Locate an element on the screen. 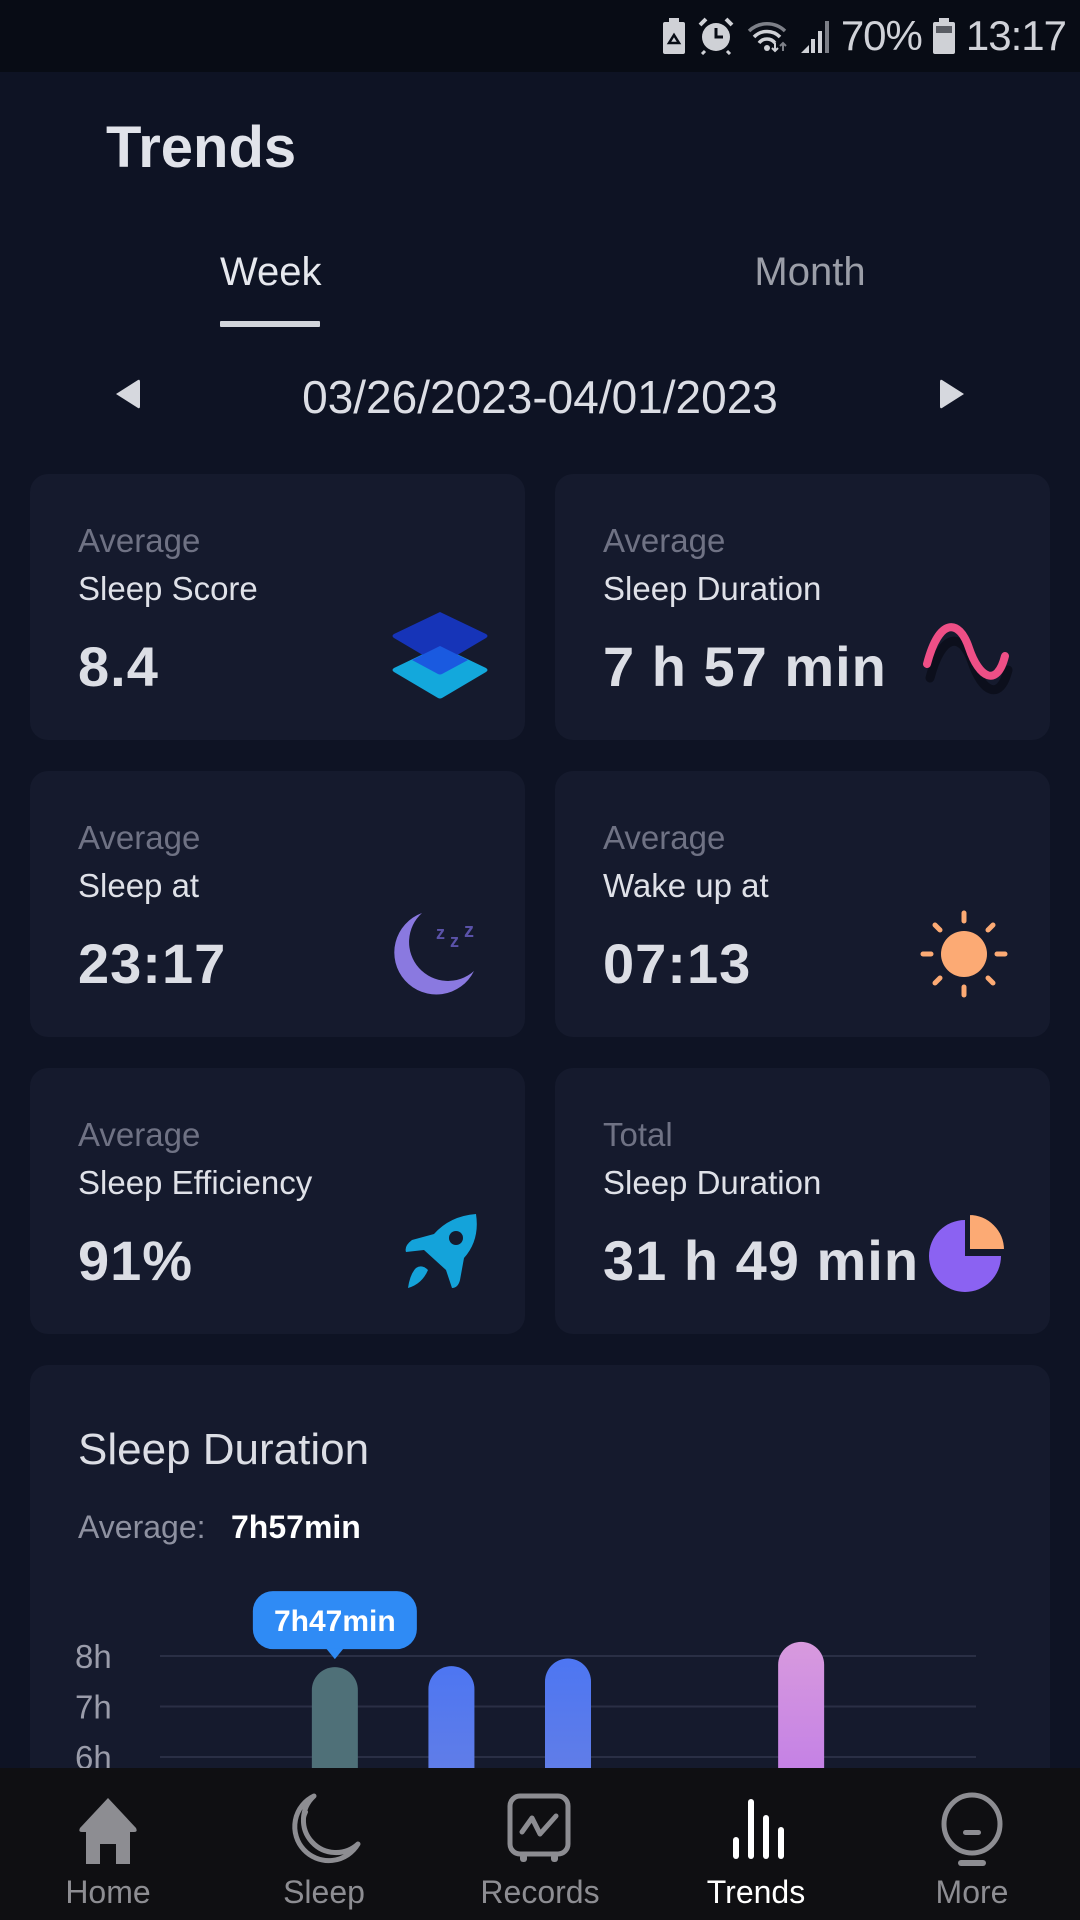  nav-label: More is located at coordinates (972, 1892).